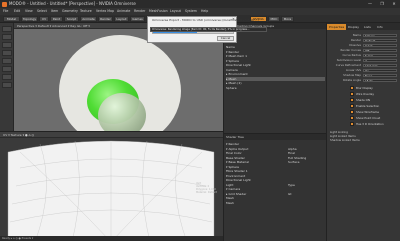  I want to click on property-value: 15.0°, so click(380, 80).